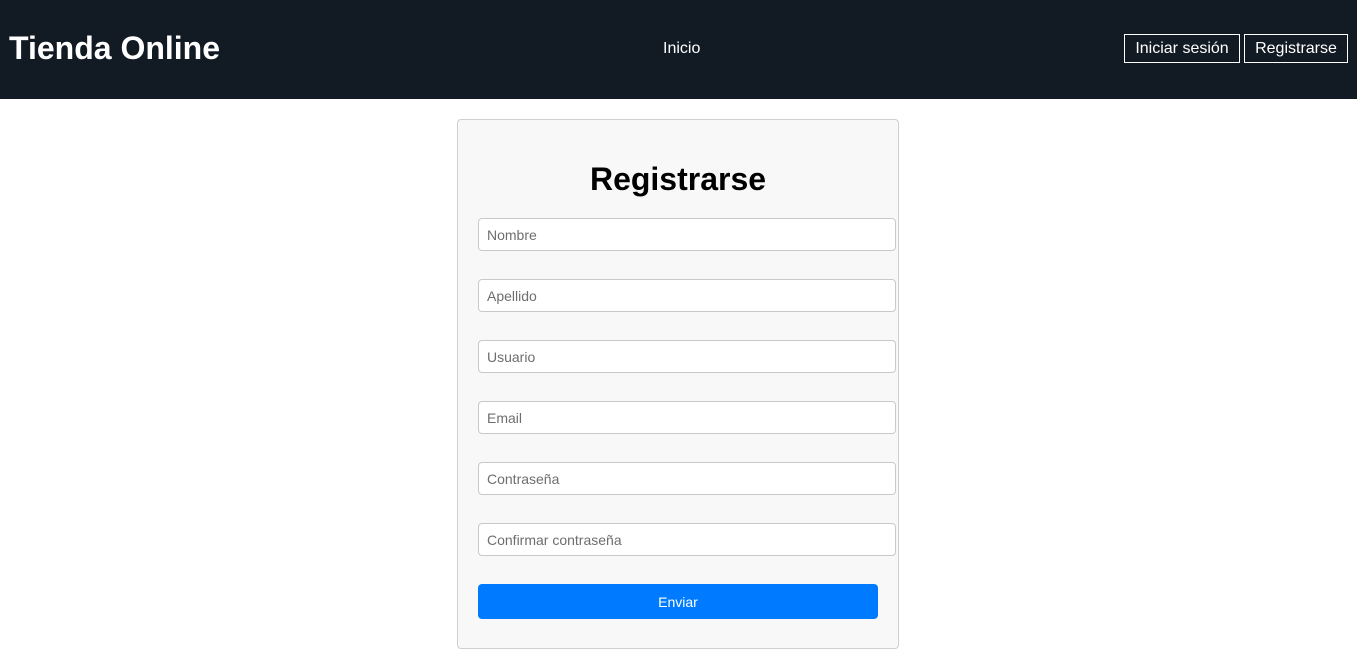  What do you see at coordinates (1296, 48) in the screenshot?
I see `register-button: Registrarse` at bounding box center [1296, 48].